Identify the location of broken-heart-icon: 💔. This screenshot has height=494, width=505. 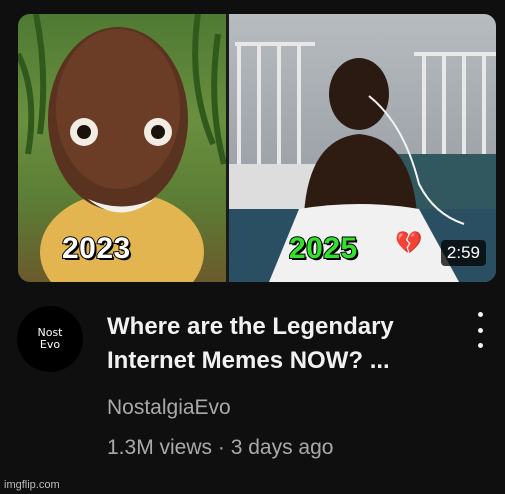
(409, 242).